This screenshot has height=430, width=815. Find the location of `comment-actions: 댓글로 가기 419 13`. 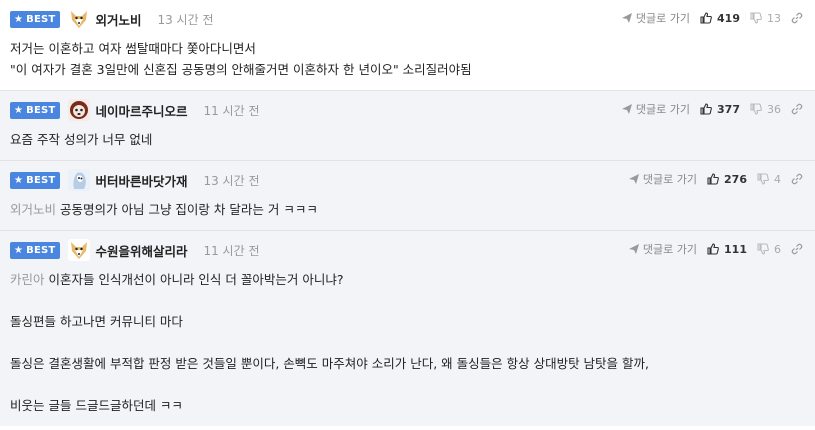

comment-actions: 댓글로 가기 419 13 is located at coordinates (712, 18).